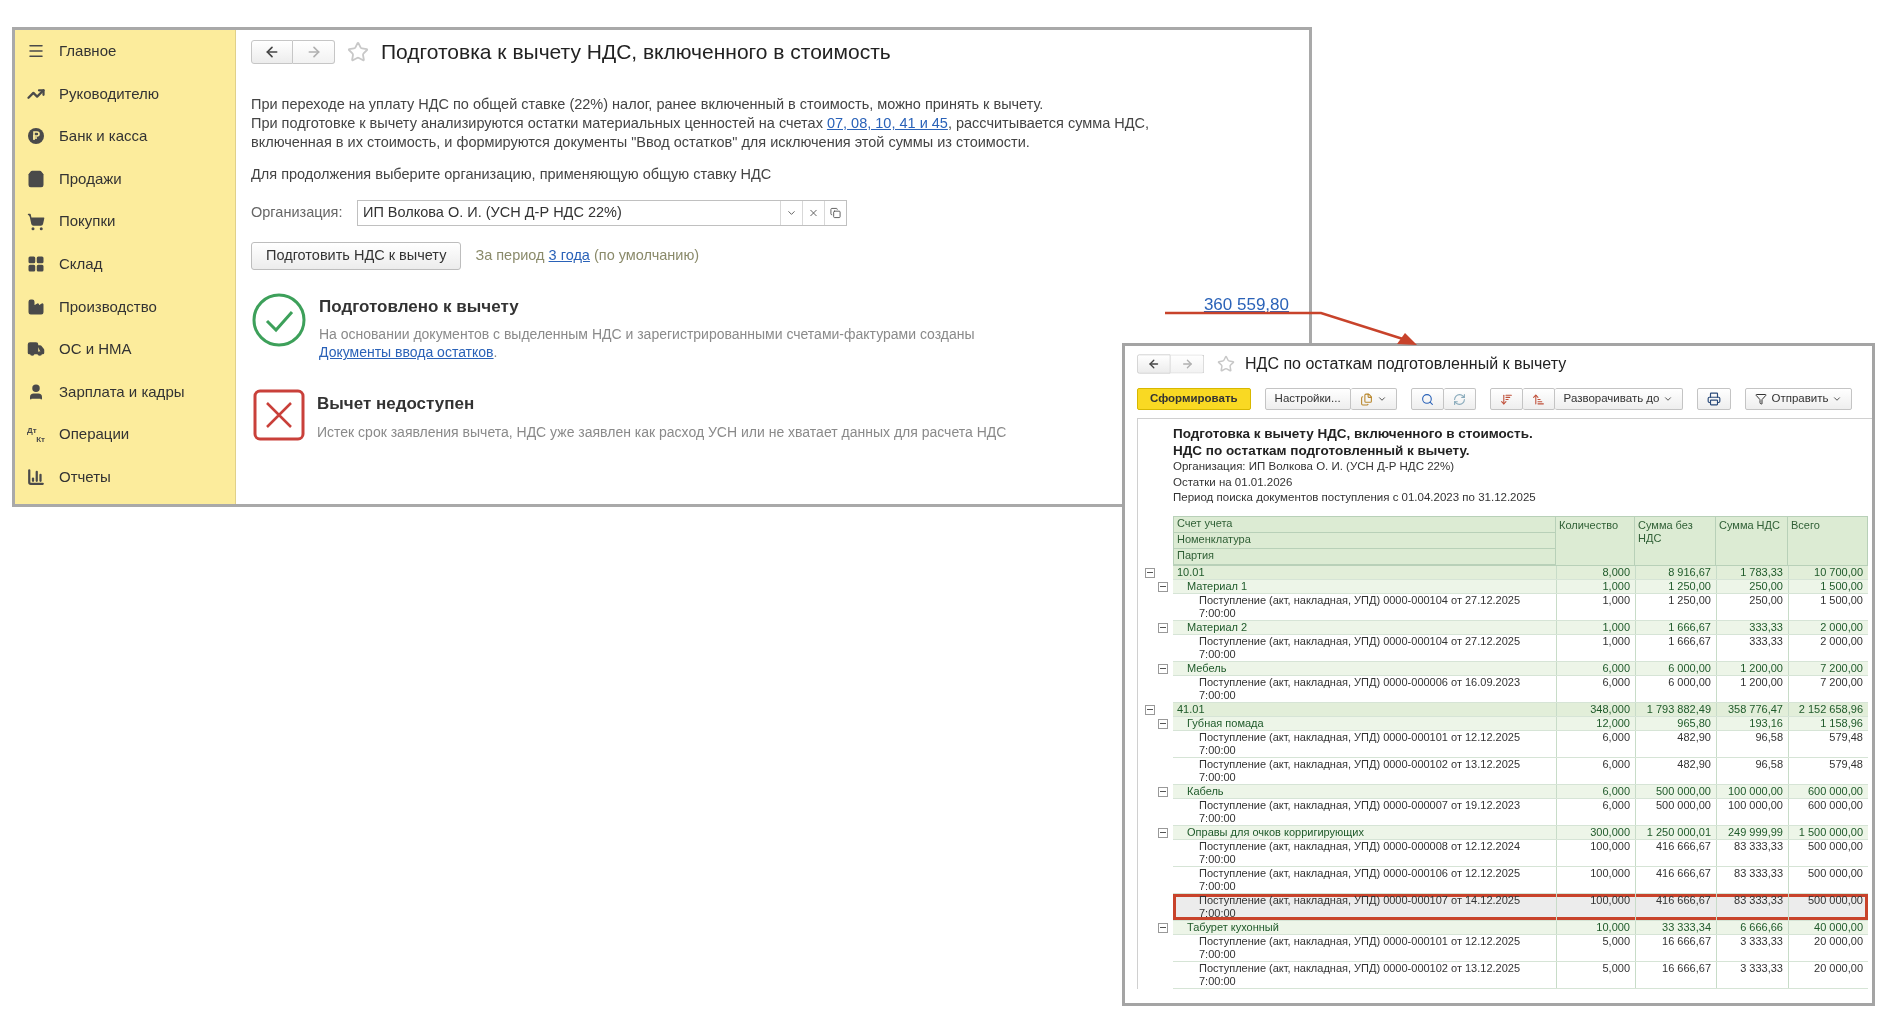  What do you see at coordinates (1217, 586) in the screenshot?
I see `row-label: Материал 1` at bounding box center [1217, 586].